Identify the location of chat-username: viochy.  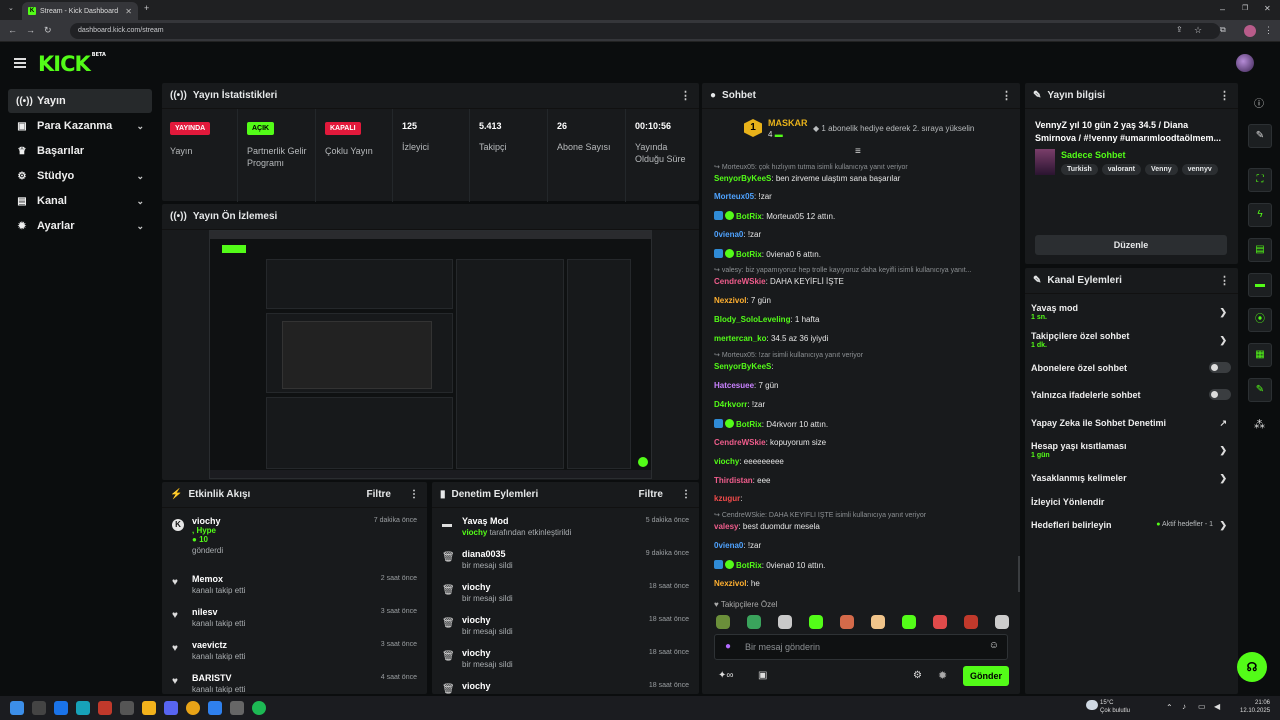
(726, 461).